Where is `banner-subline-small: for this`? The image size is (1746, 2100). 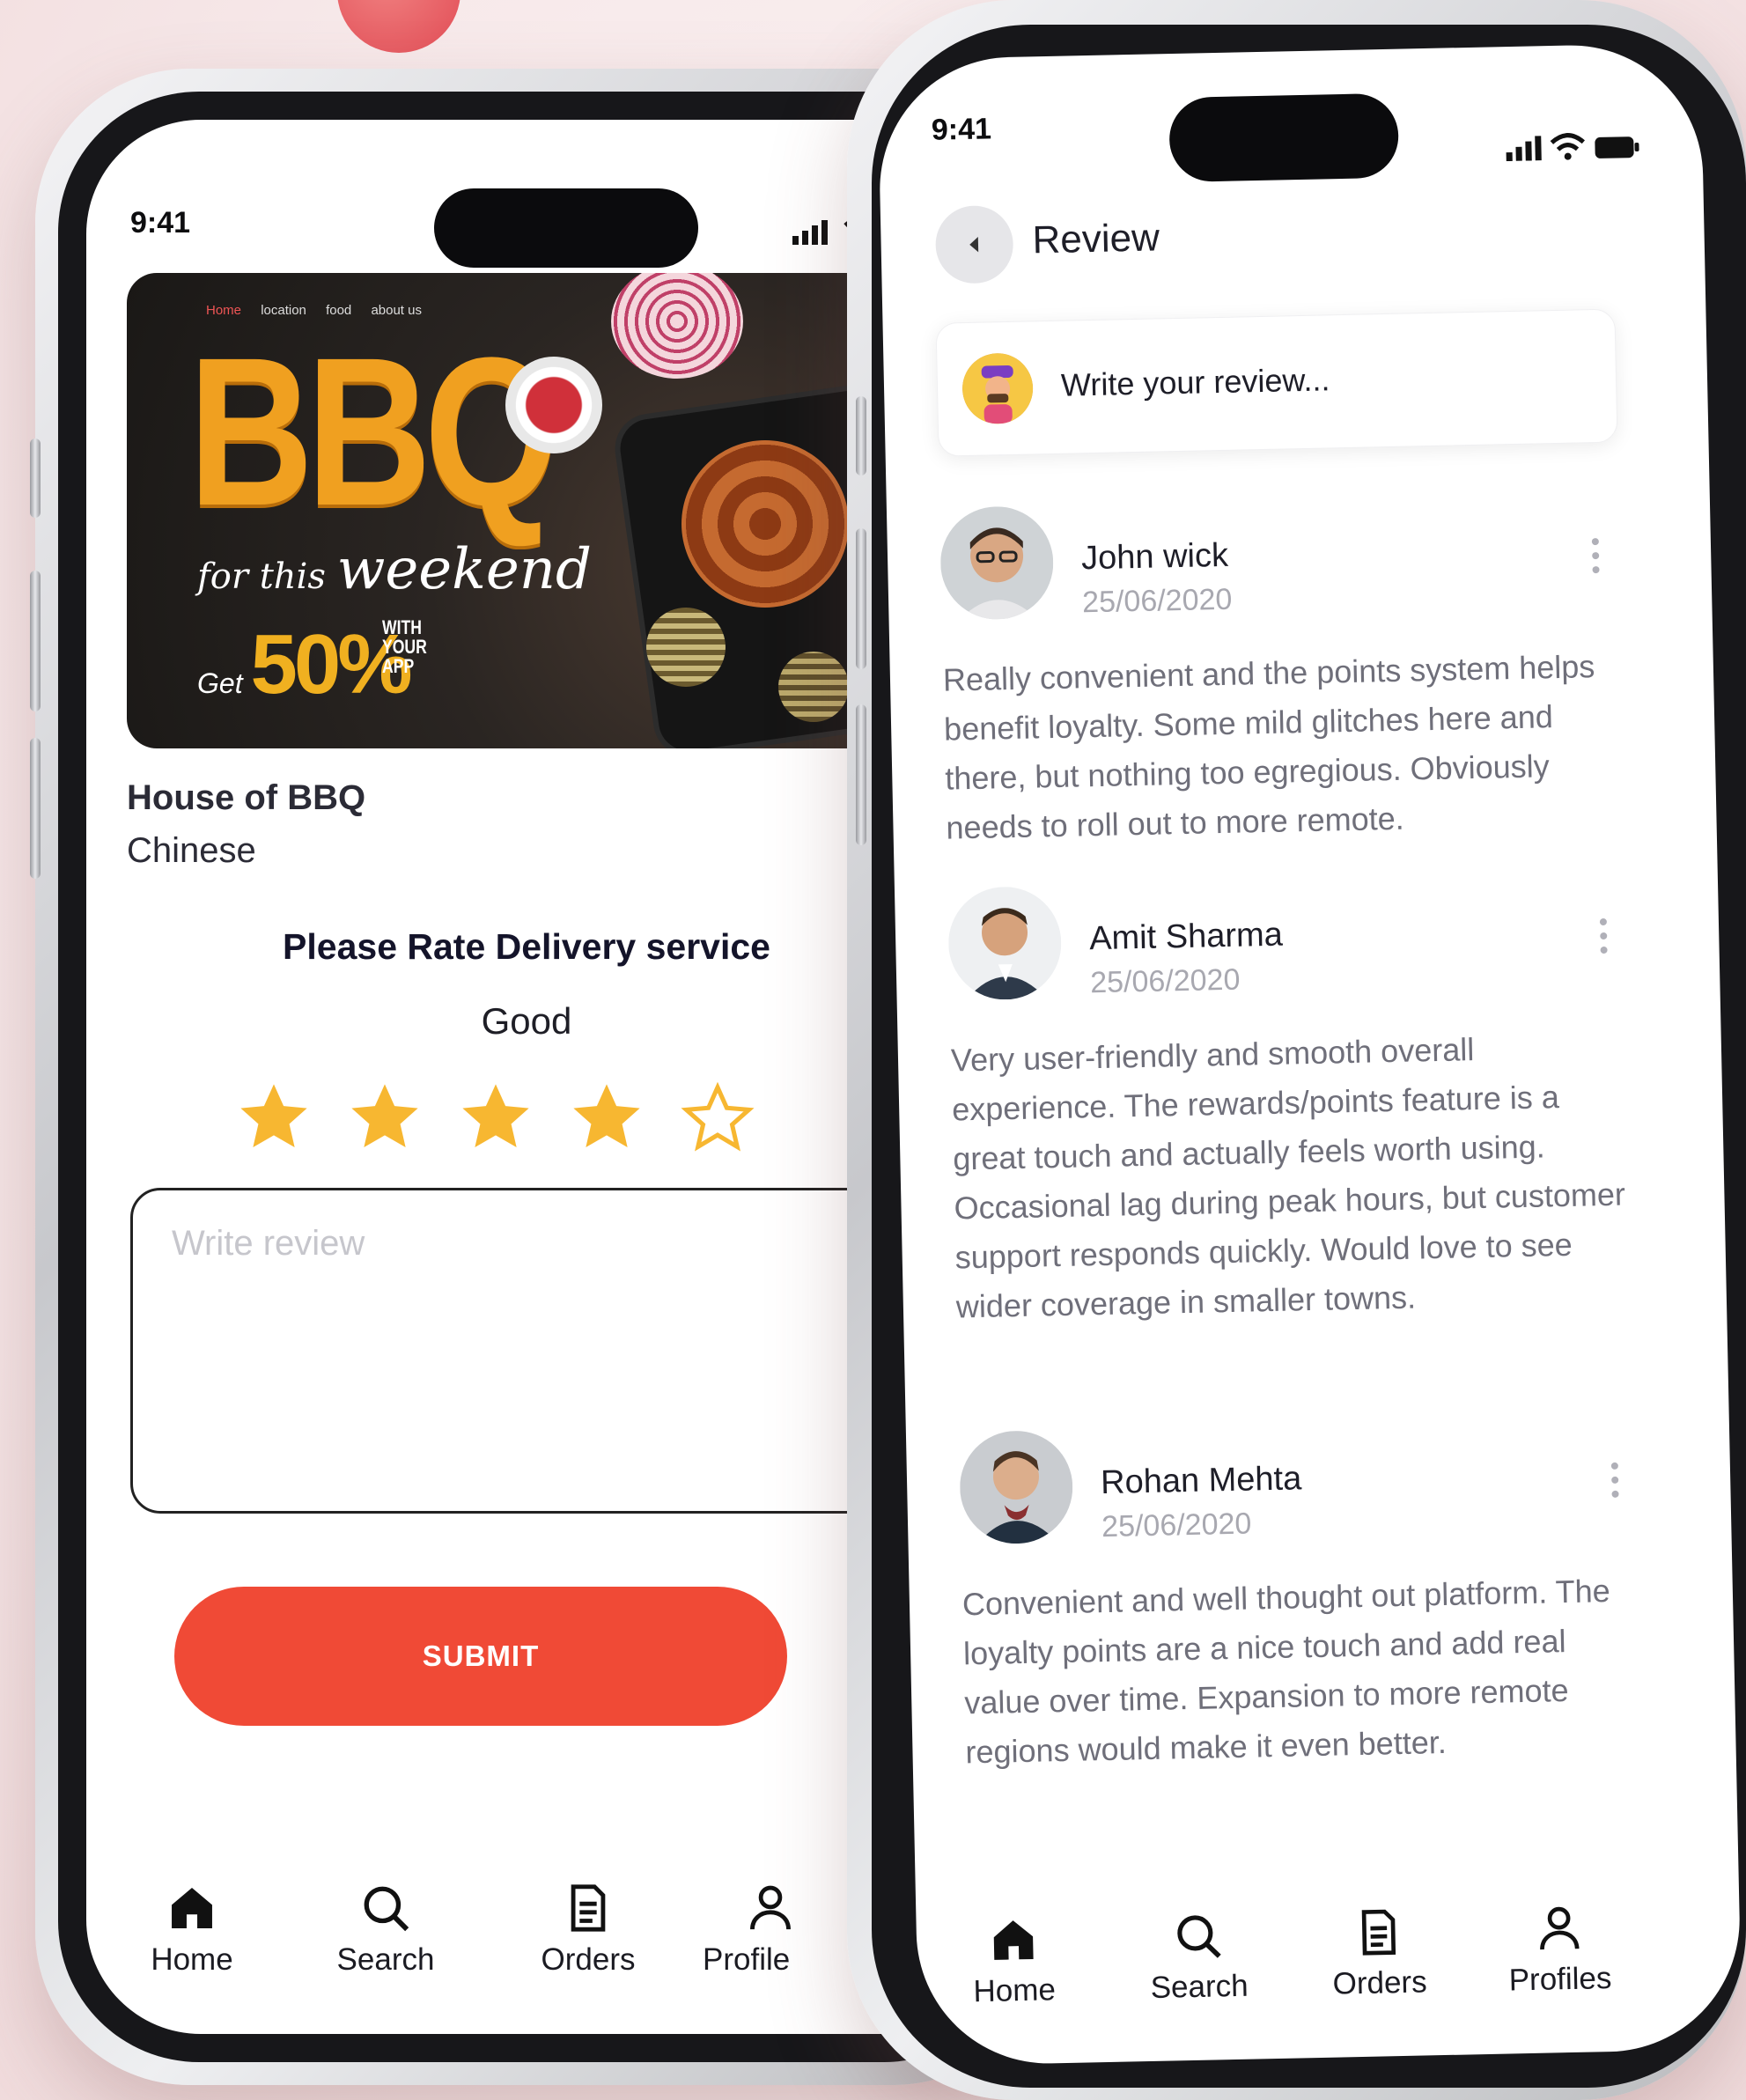
banner-subline-small: for this is located at coordinates (261, 576).